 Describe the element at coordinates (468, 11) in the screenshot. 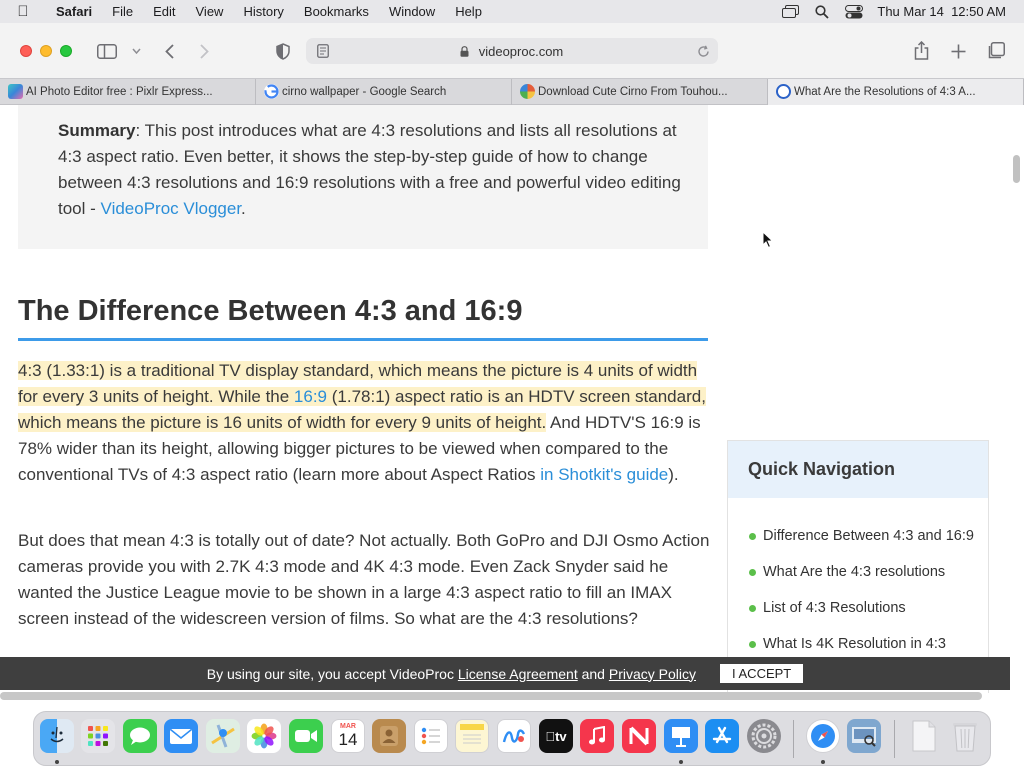

I see `menu-help: Help` at that location.